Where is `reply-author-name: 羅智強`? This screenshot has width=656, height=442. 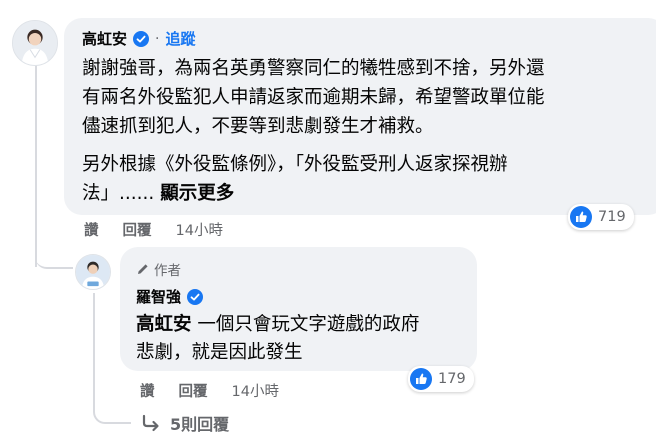 reply-author-name: 羅智強 is located at coordinates (158, 296).